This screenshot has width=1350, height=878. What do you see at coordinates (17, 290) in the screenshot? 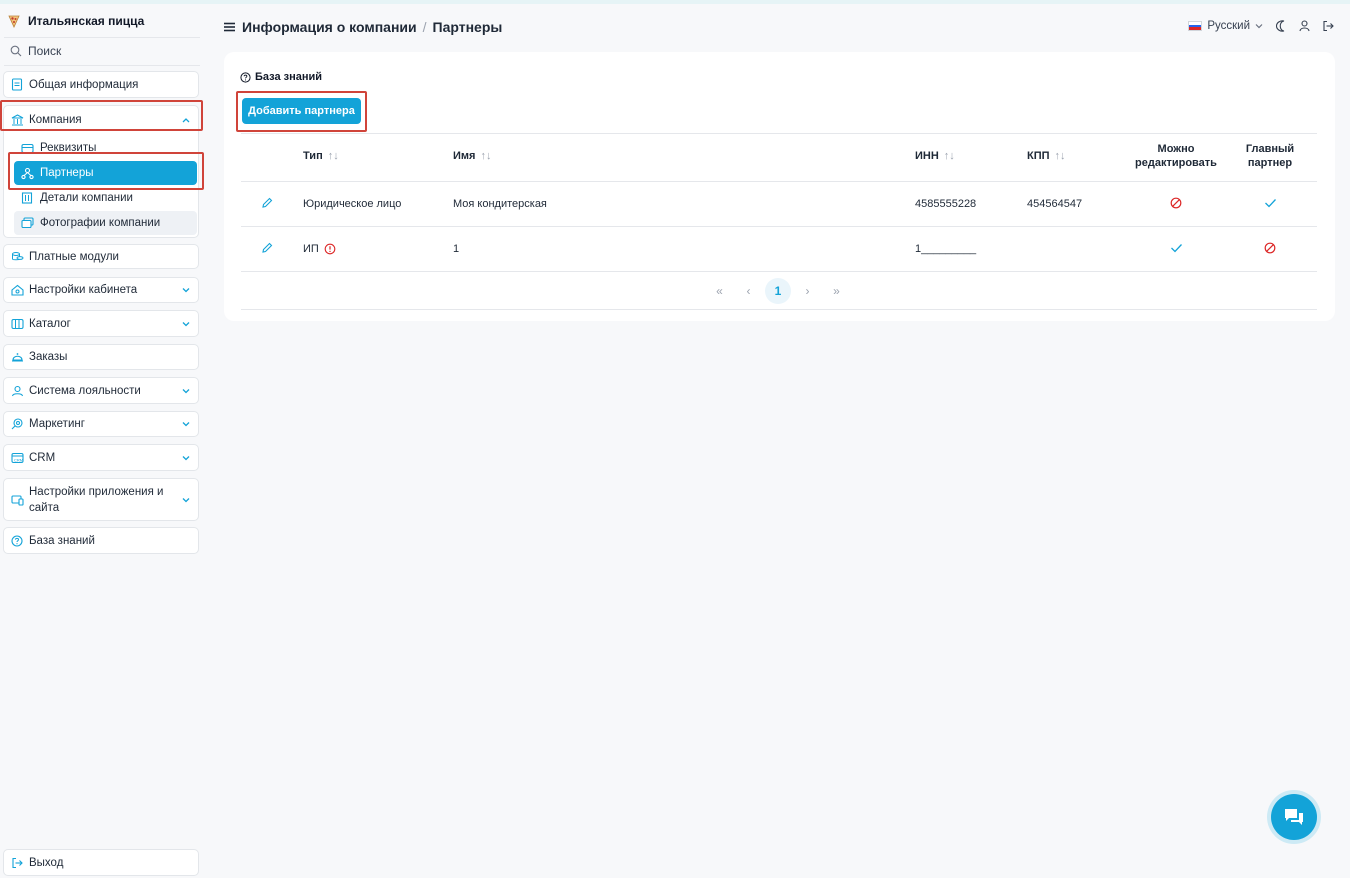
I see `cabinet-settings-icon` at bounding box center [17, 290].